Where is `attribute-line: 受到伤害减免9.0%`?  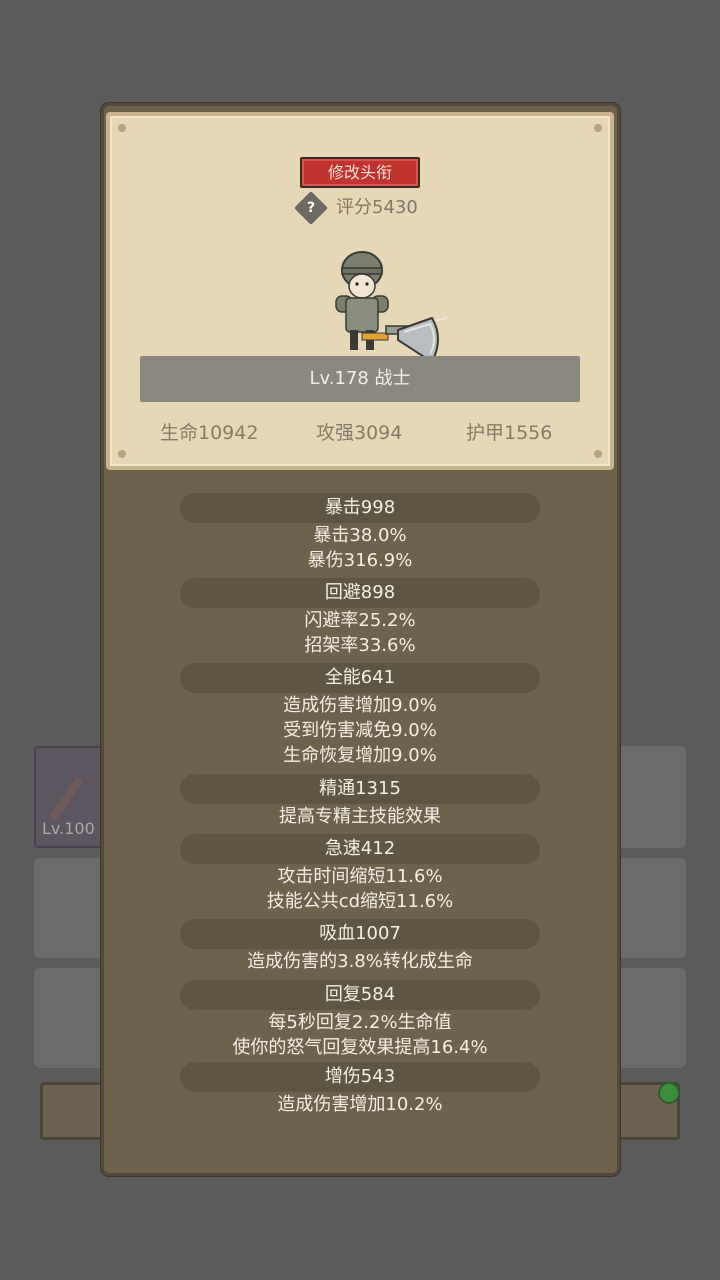
attribute-line: 受到伤害减免9.0% is located at coordinates (360, 730).